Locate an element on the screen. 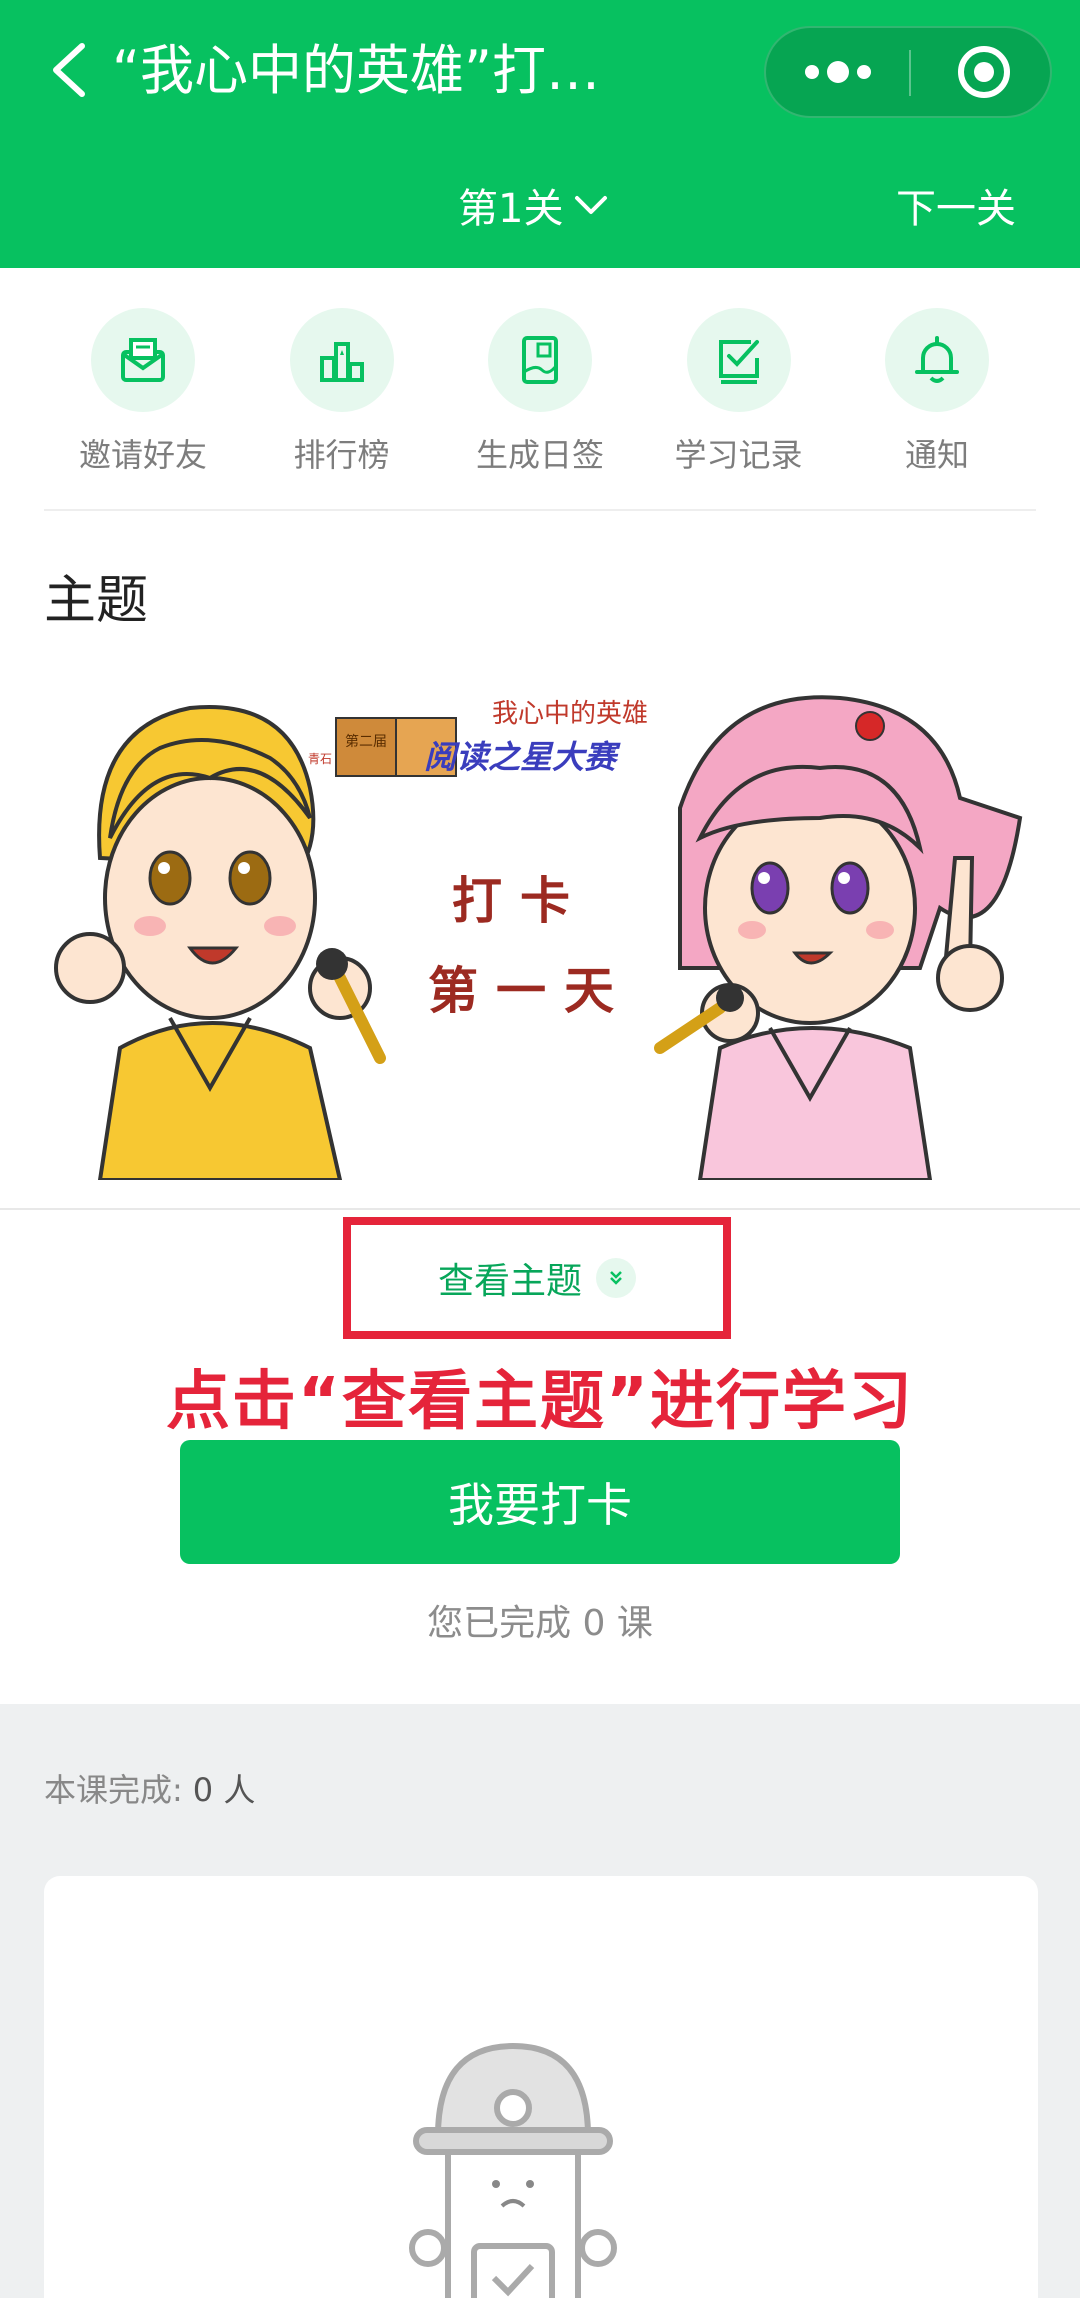 The height and width of the screenshot is (2298, 1080). tool-notification: 通知 is located at coordinates (937, 392).